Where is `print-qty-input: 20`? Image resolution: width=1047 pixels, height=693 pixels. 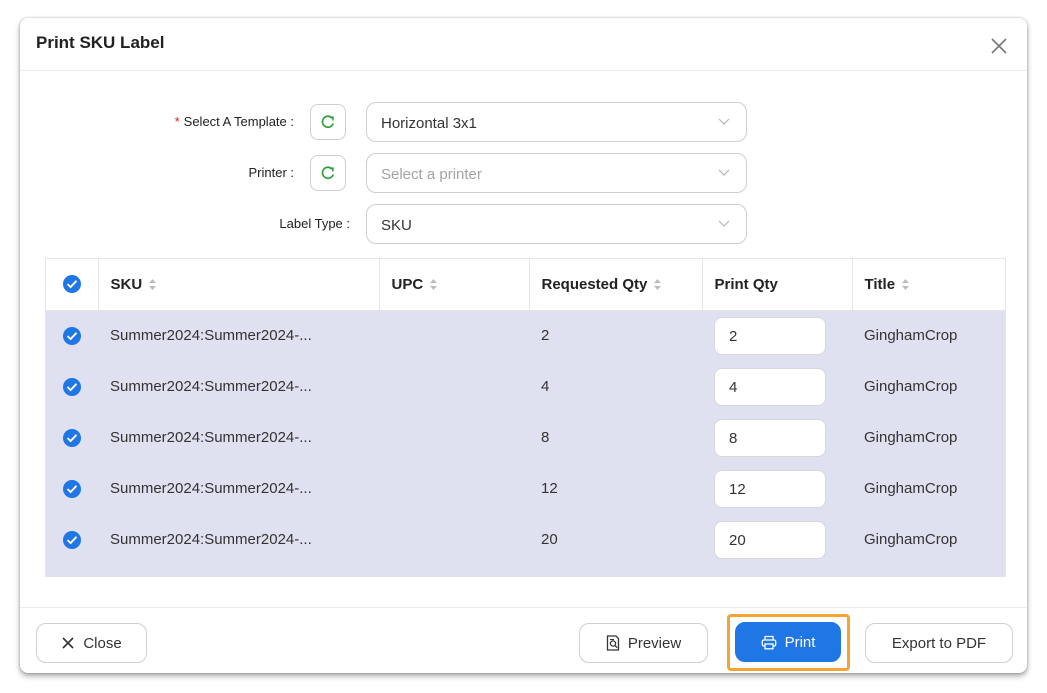 print-qty-input: 20 is located at coordinates (770, 539).